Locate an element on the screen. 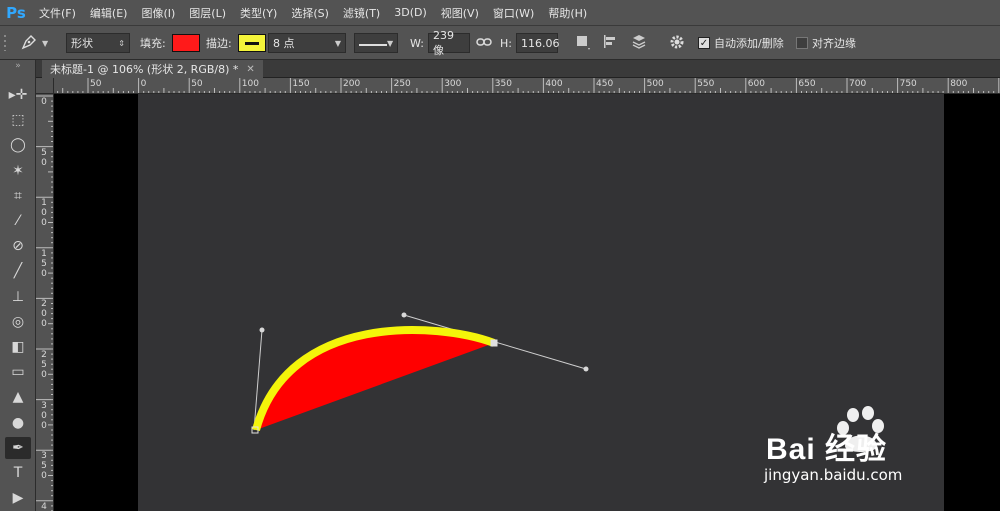 The width and height of the screenshot is (1000, 511). menu-file: 文件(F) is located at coordinates (57, 13).